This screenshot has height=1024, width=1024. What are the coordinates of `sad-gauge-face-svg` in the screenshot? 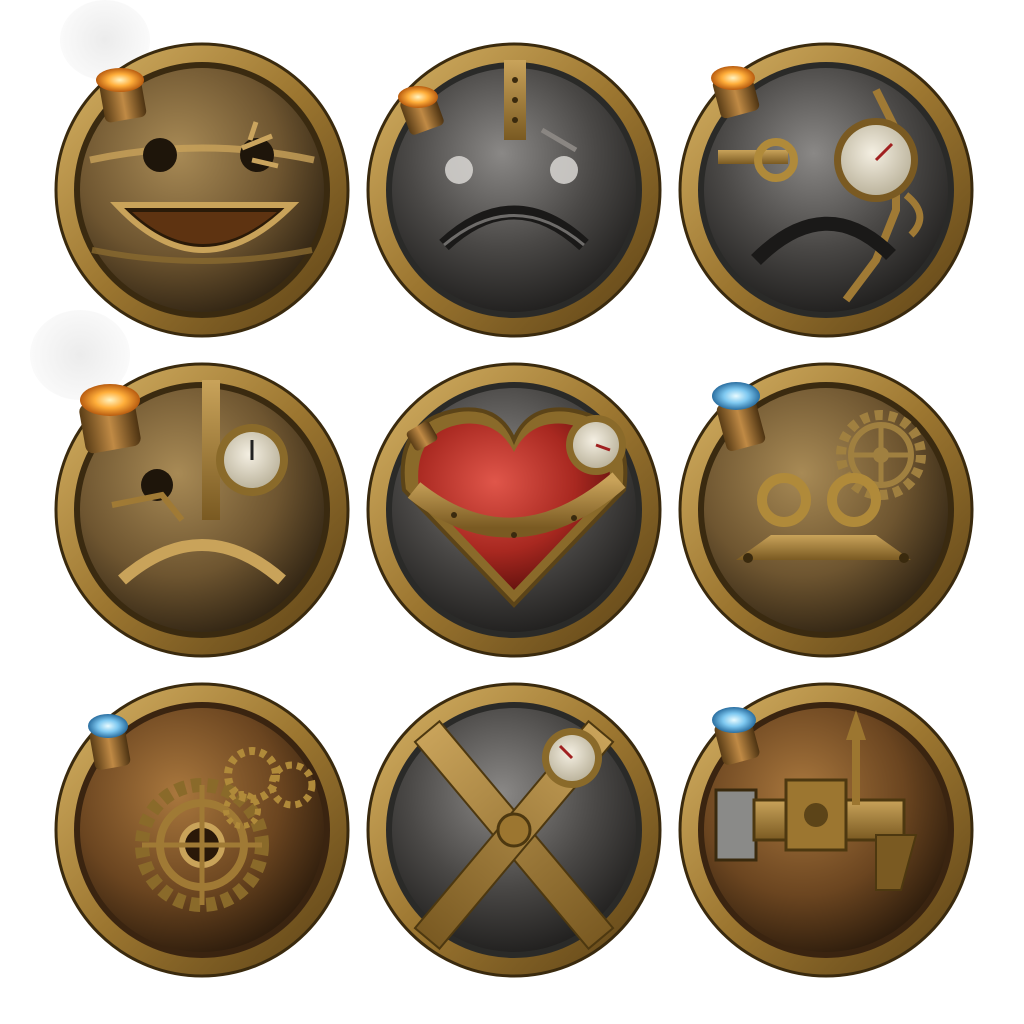 It's located at (202, 510).